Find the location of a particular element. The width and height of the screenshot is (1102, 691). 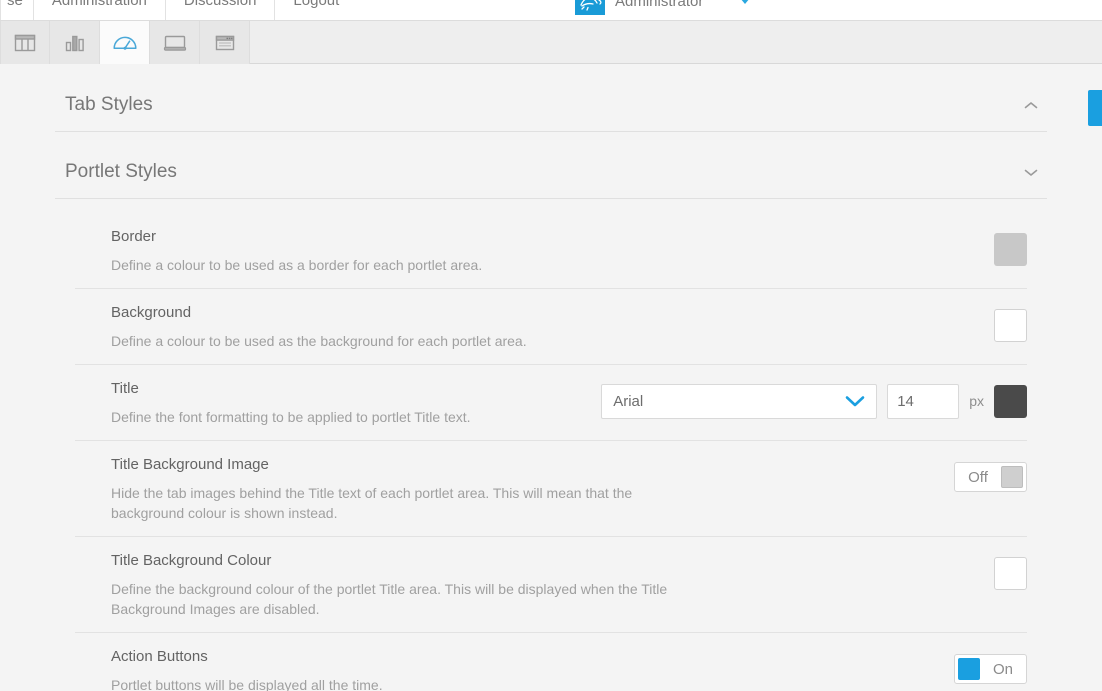

menu-item-administration: Administration is located at coordinates (100, 10).